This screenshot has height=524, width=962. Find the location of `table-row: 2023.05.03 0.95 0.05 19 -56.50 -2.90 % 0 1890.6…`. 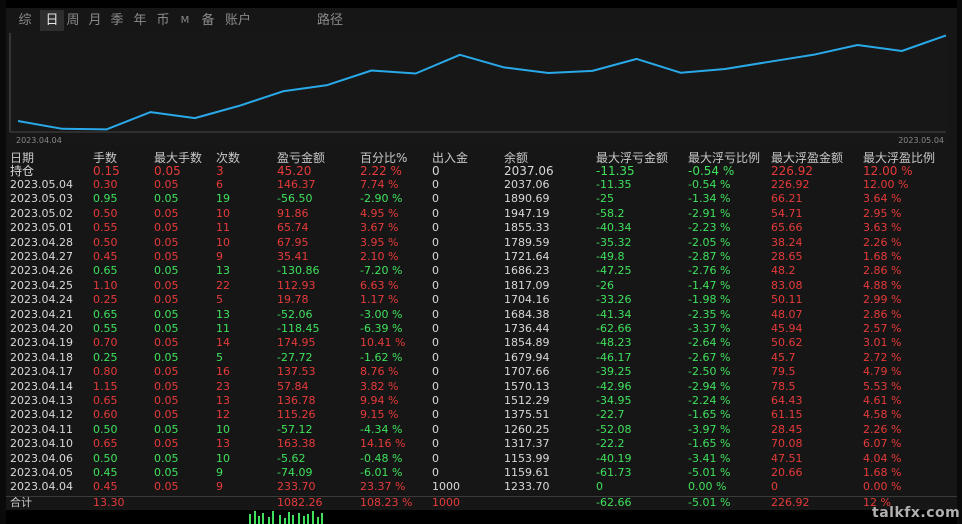

table-row: 2023.05.03 0.95 0.05 19 -56.50 -2.90 % 0 1890.6… is located at coordinates (479, 199).